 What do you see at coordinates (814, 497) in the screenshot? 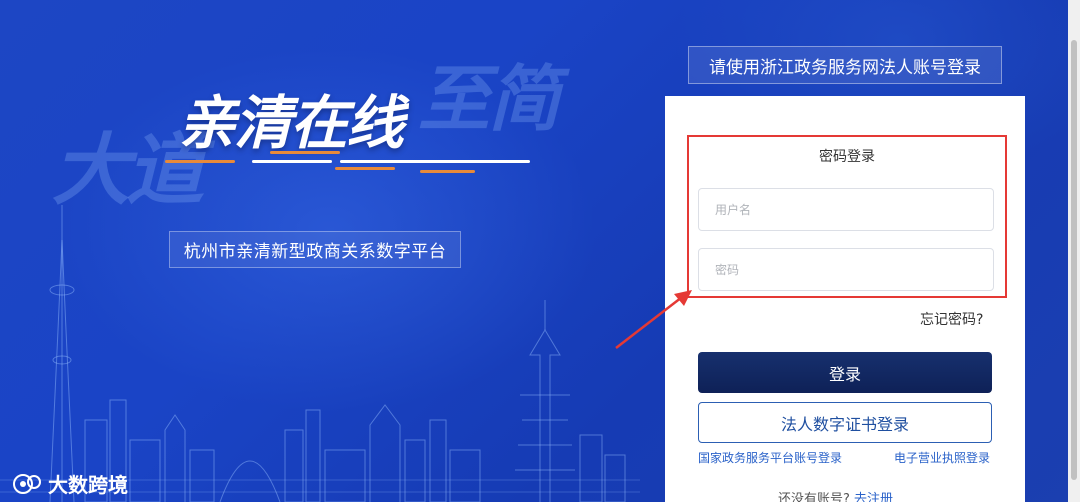
I see `no-account-text: 还没有账号?` at bounding box center [814, 497].